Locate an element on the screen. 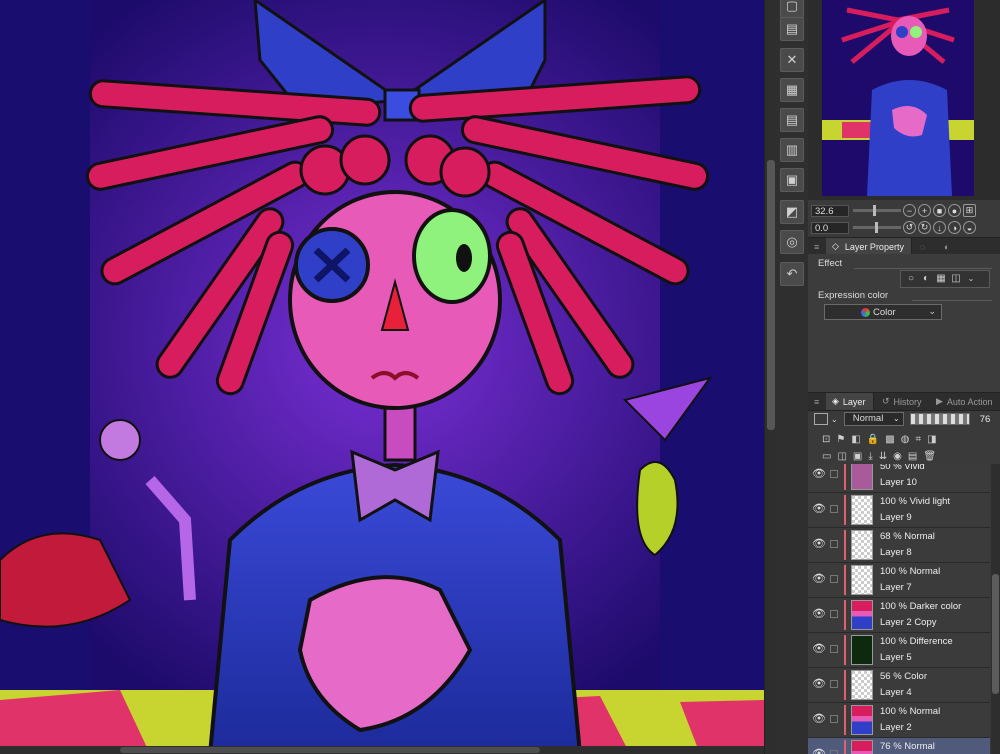 Image resolution: width=1000 pixels, height=754 pixels. export-icon: ▥ is located at coordinates (792, 150).